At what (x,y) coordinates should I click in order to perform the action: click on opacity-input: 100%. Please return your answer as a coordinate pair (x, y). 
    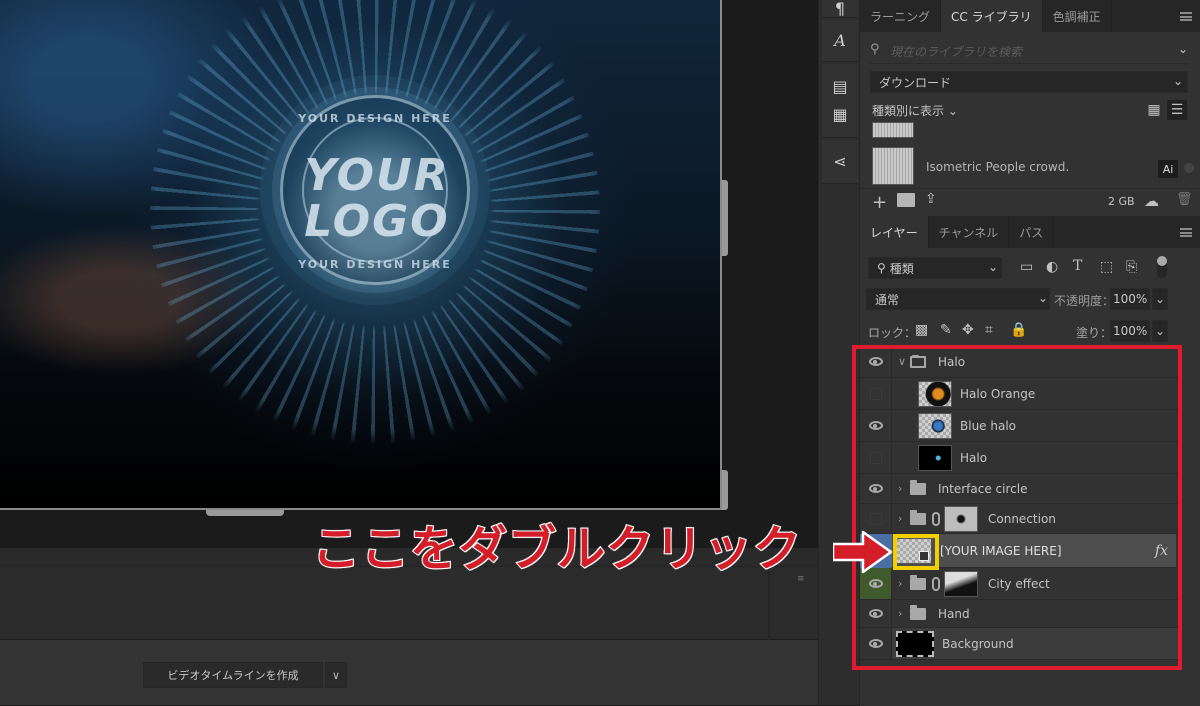
    Looking at the image, I should click on (1130, 299).